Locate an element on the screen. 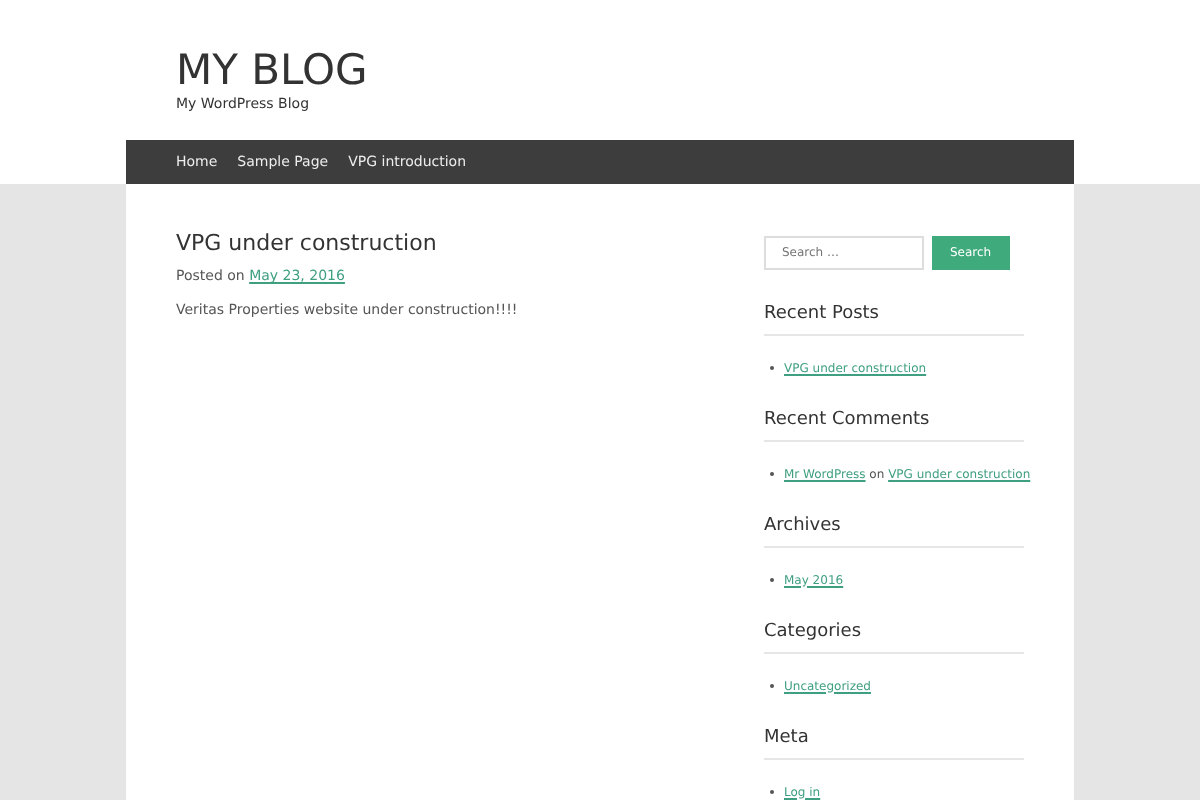 The height and width of the screenshot is (800, 1200). widget-heading: Recent Posts is located at coordinates (894, 318).